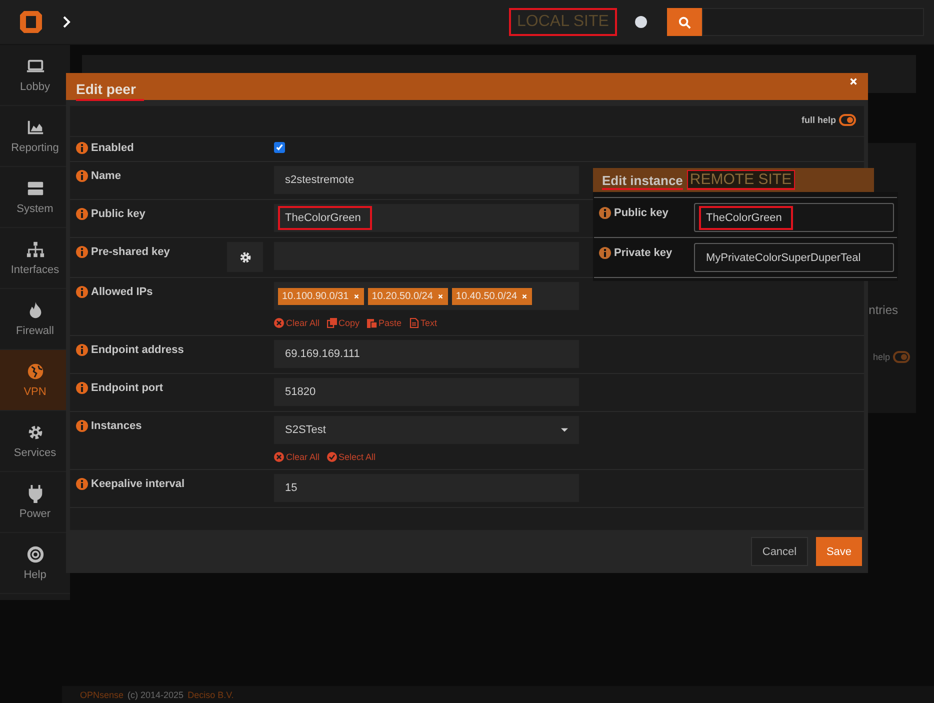 Image resolution: width=934 pixels, height=703 pixels. What do you see at coordinates (847, 120) in the screenshot?
I see `full-help-toggle` at bounding box center [847, 120].